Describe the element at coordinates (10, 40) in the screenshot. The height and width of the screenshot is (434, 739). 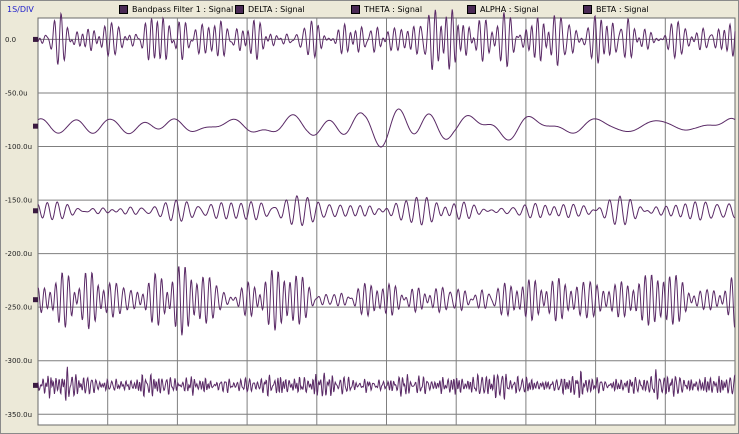
I see `y-tick-label: 0.0` at that location.